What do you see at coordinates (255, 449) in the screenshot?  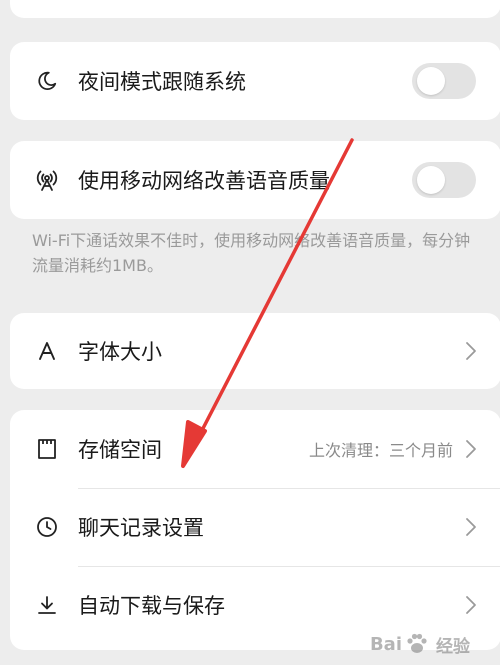 I see `storage-row: 存储空间 上次清理：三个月前` at bounding box center [255, 449].